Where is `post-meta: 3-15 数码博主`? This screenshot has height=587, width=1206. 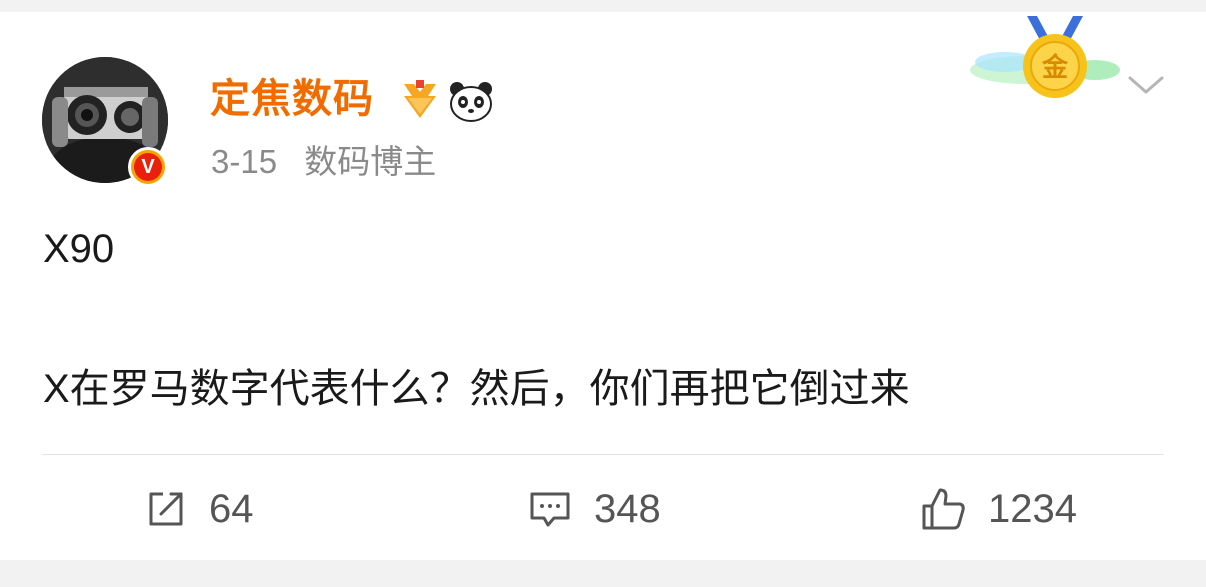
post-meta: 3-15 数码博主 is located at coordinates (323, 162).